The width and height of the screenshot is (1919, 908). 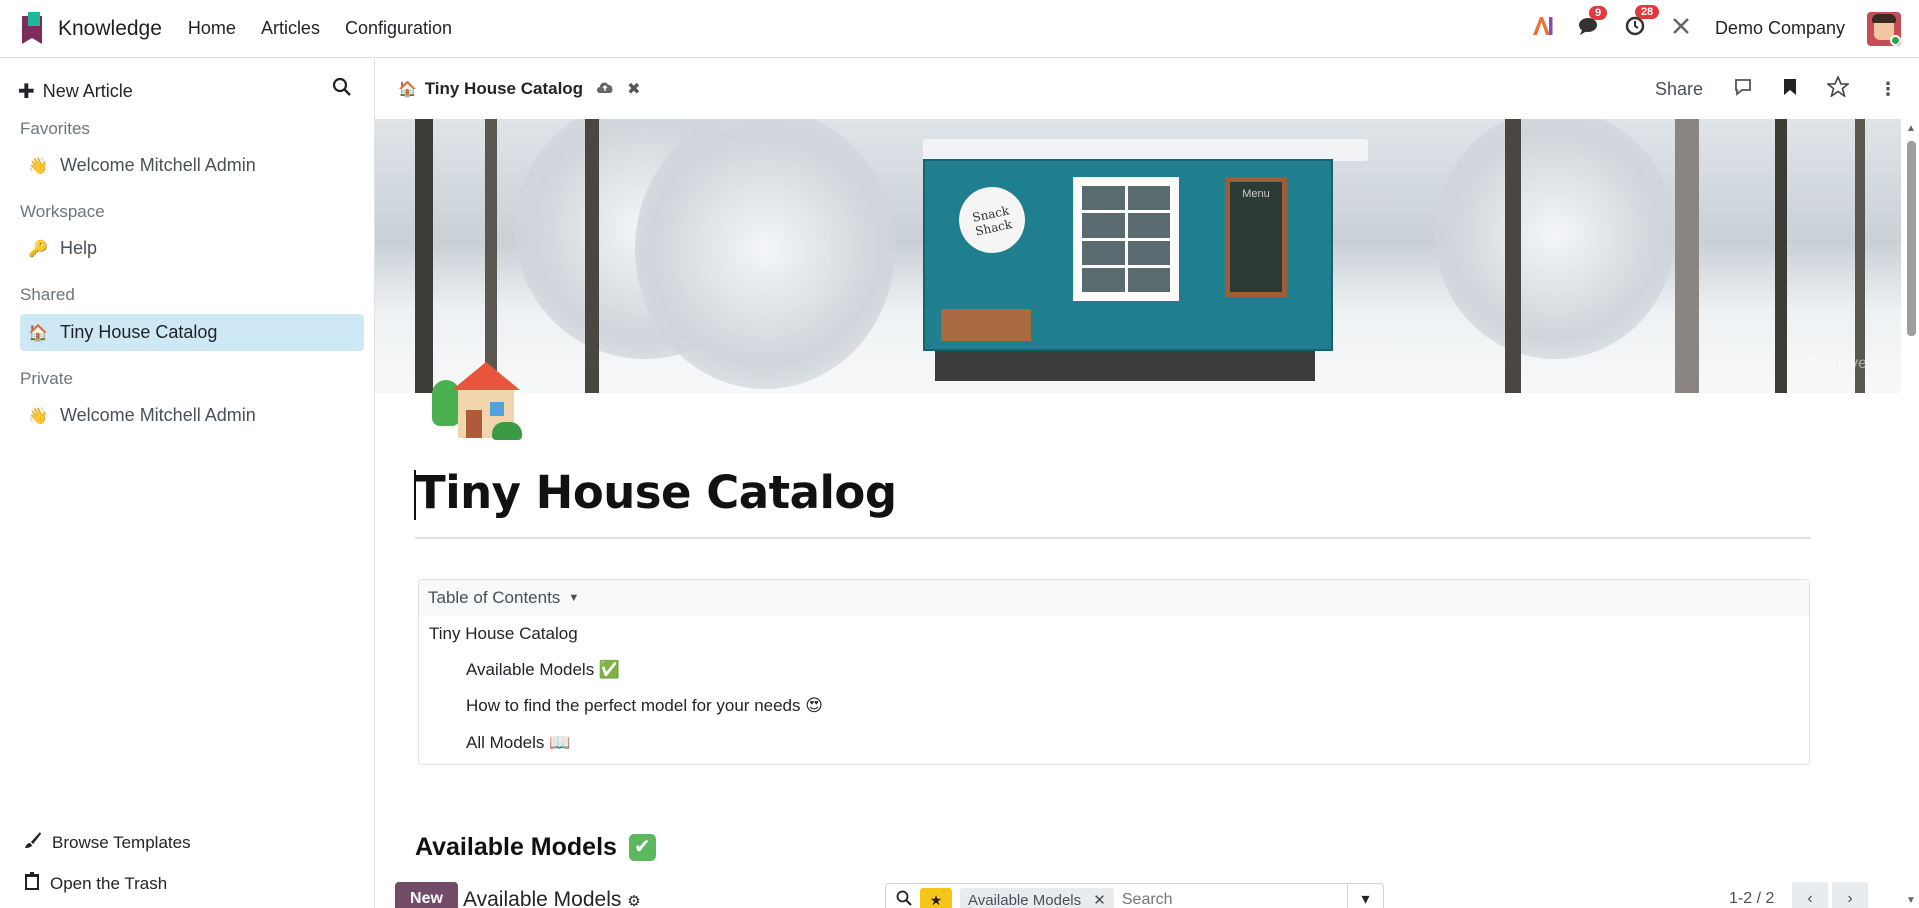 What do you see at coordinates (290, 28) in the screenshot?
I see `menu-articles: Articles` at bounding box center [290, 28].